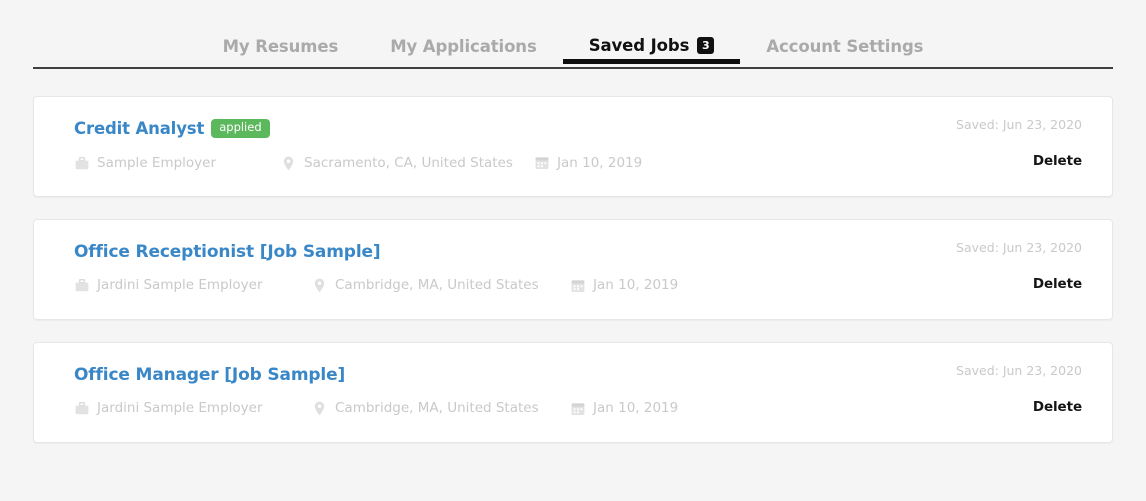  Describe the element at coordinates (578, 374) in the screenshot. I see `job-header: Office Manager [Job Sample]` at that location.